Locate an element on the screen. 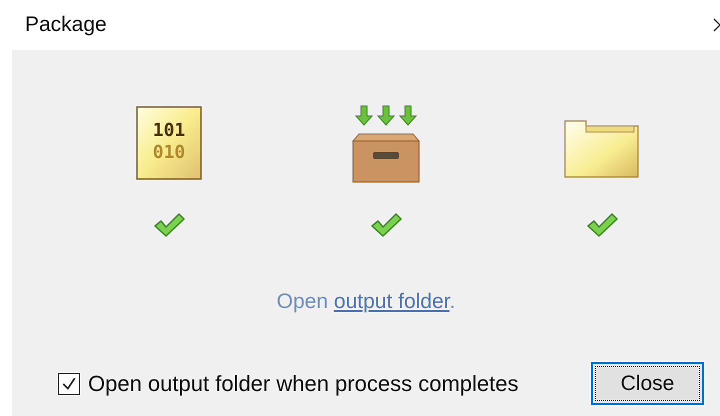 Image resolution: width=720 pixels, height=416 pixels. result-message: Open output folder. is located at coordinates (366, 302).